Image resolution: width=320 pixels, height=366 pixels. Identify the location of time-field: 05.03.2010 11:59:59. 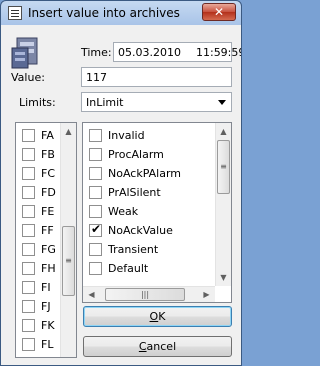
(177, 52).